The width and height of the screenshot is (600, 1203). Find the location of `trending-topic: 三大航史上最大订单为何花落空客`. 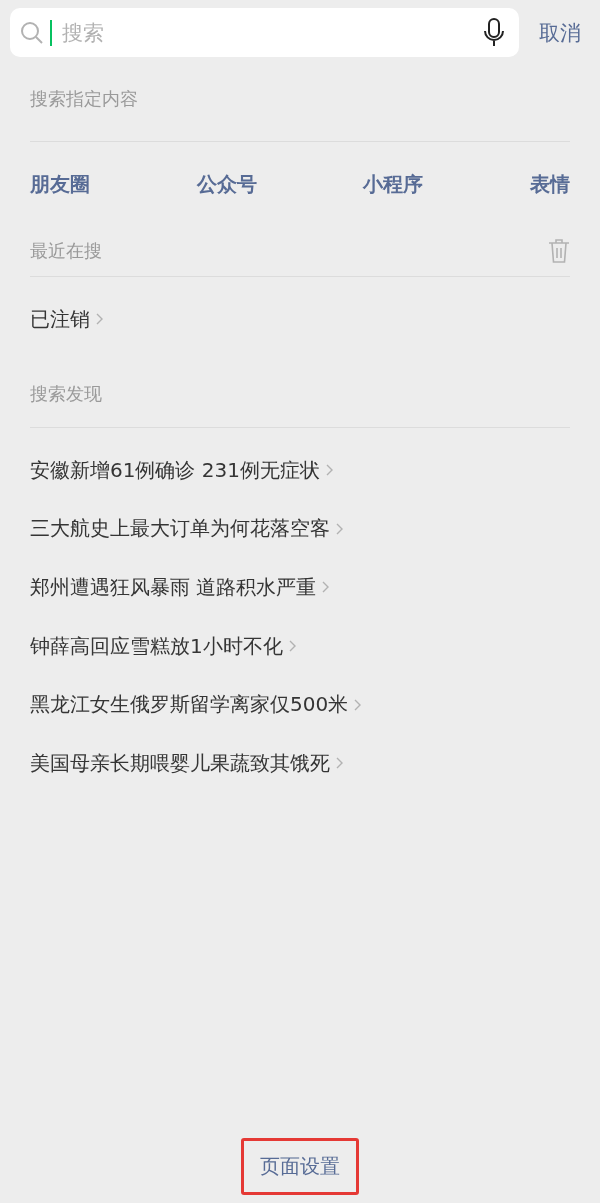

trending-topic: 三大航史上最大订单为何花落空客 is located at coordinates (300, 529).